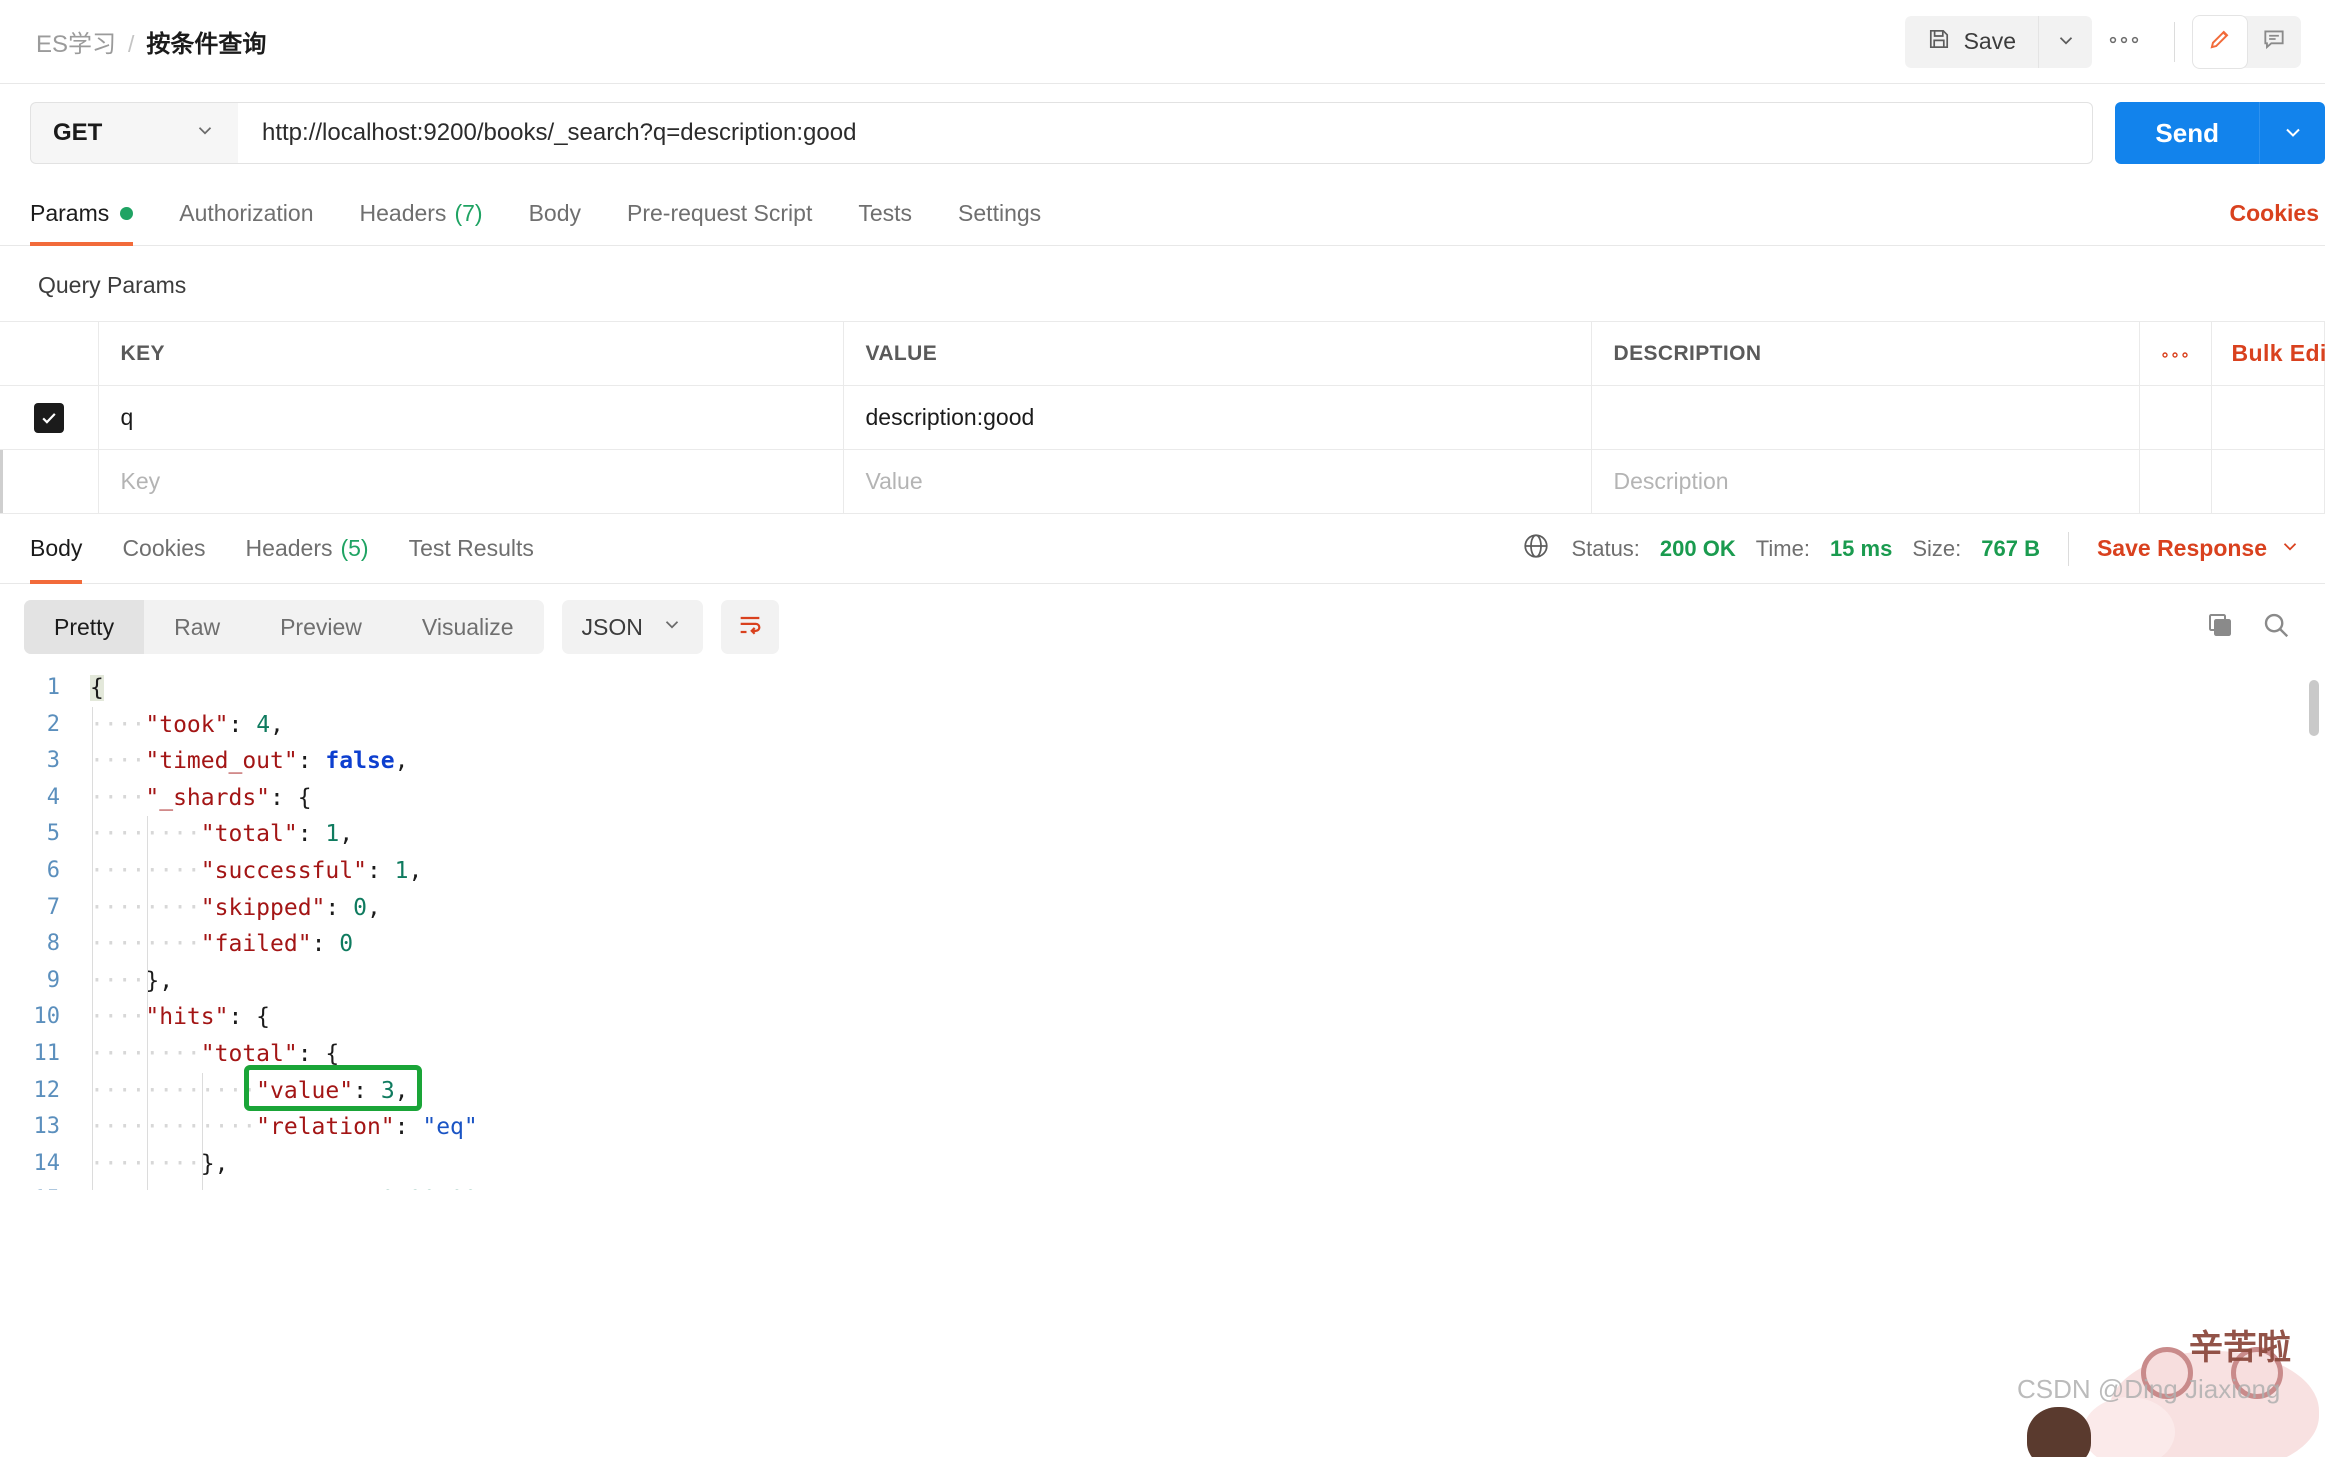 This screenshot has width=2325, height=1457. Describe the element at coordinates (208, 797) in the screenshot. I see `code-token: "_shards"` at that location.